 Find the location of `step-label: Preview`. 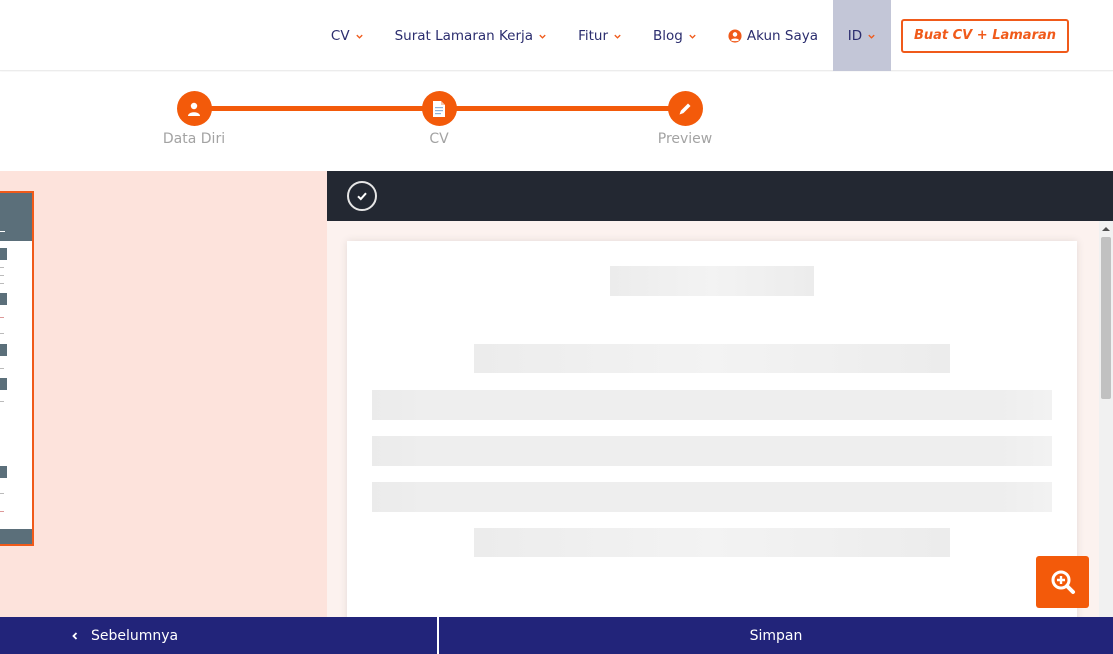

step-label: Preview is located at coordinates (685, 139).